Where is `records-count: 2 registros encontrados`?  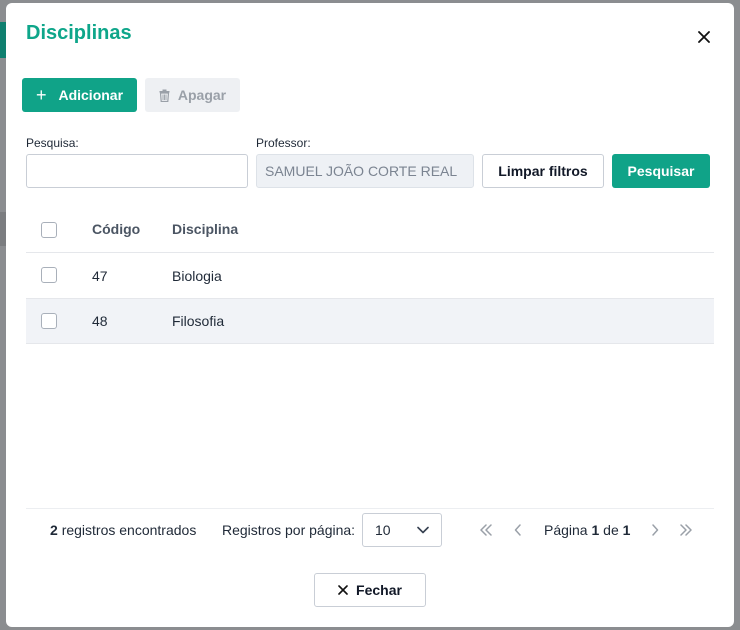 records-count: 2 registros encontrados is located at coordinates (123, 530).